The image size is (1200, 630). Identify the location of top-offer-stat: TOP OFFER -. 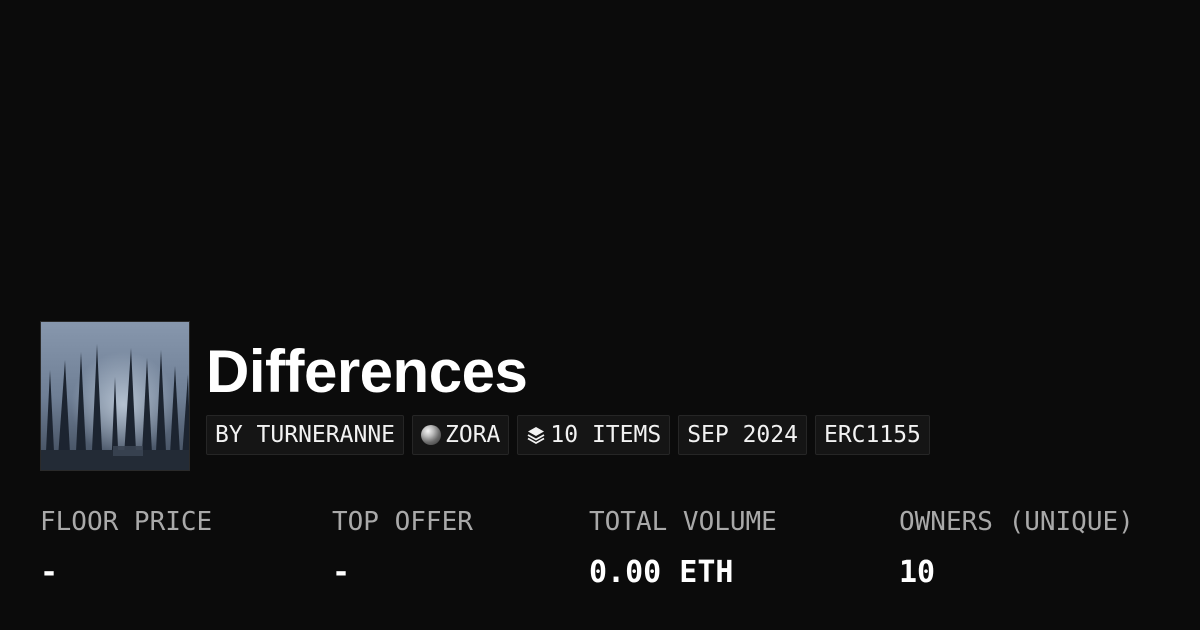
(402, 548).